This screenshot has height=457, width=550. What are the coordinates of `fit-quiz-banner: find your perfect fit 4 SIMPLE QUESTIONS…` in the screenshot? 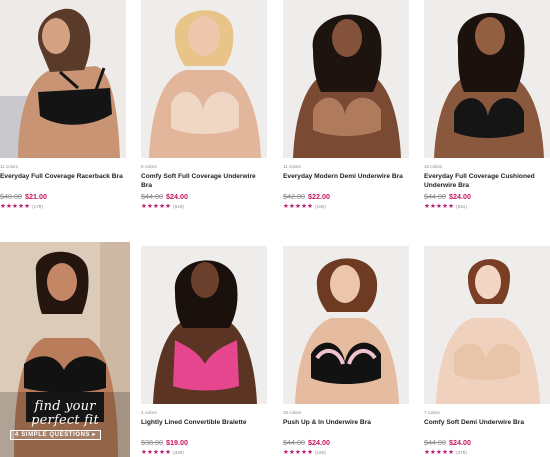 It's located at (65, 349).